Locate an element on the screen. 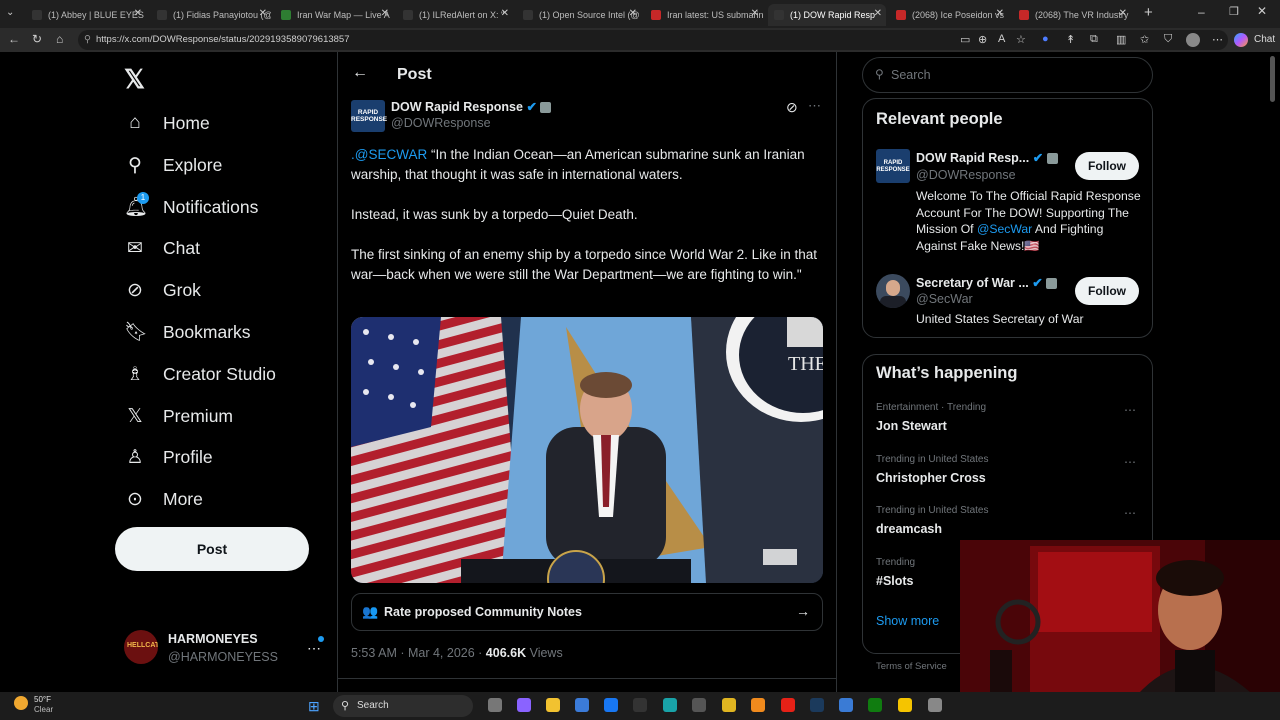 This screenshot has width=1280, height=720. post-time: 5:53 AM · Mar 4, 2026 · is located at coordinates (418, 653).